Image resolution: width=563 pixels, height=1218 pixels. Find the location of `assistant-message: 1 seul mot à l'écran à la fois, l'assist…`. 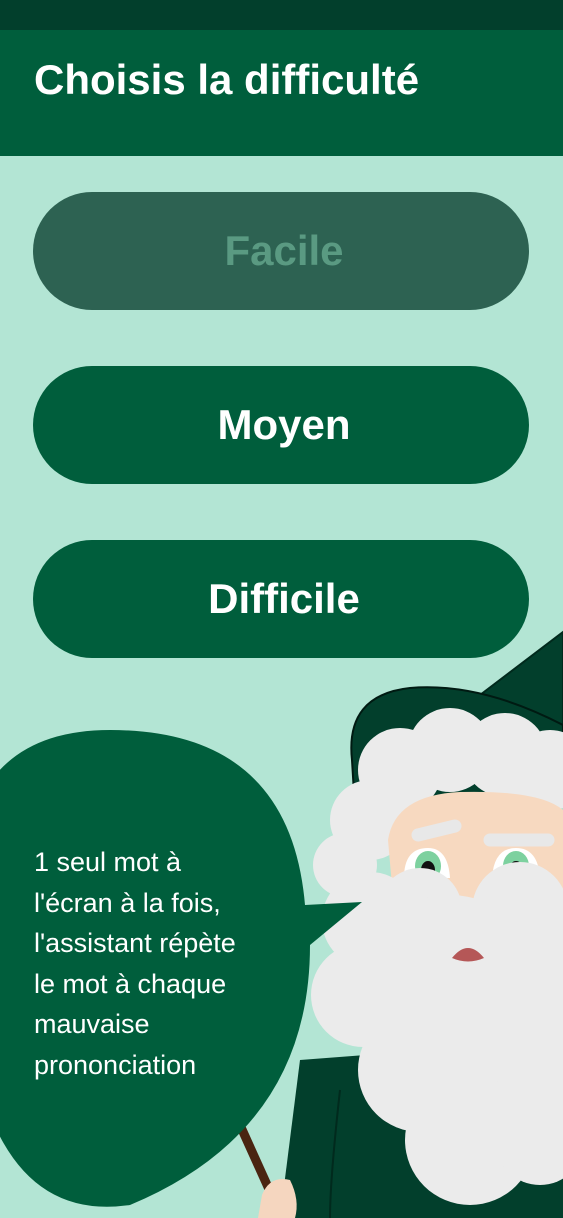

assistant-message: 1 seul mot à l'écran à la fois, l'assist… is located at coordinates (135, 963).